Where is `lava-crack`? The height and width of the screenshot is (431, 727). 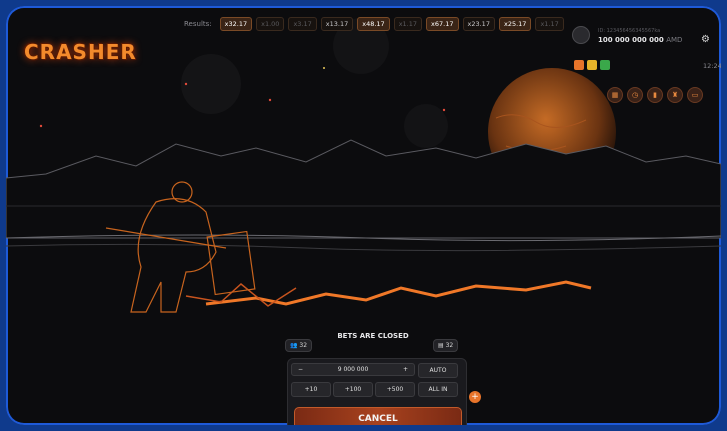 lava-crack is located at coordinates (398, 293).